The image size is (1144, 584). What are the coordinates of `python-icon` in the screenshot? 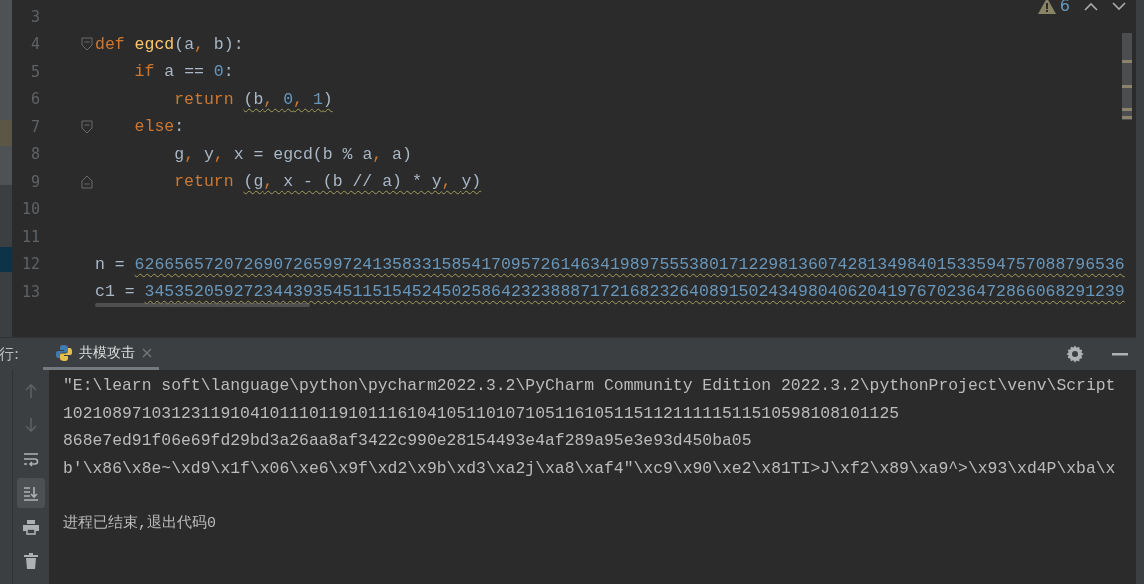 It's located at (64, 352).